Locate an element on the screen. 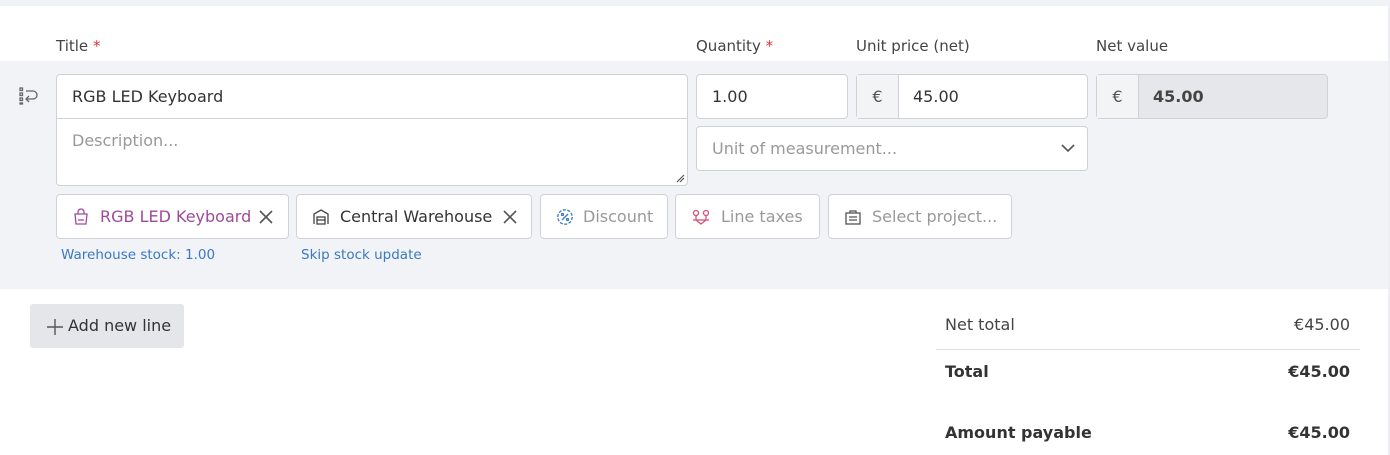 This screenshot has width=1390, height=455. warehouse-chip-label: Central Warehouse is located at coordinates (416, 216).